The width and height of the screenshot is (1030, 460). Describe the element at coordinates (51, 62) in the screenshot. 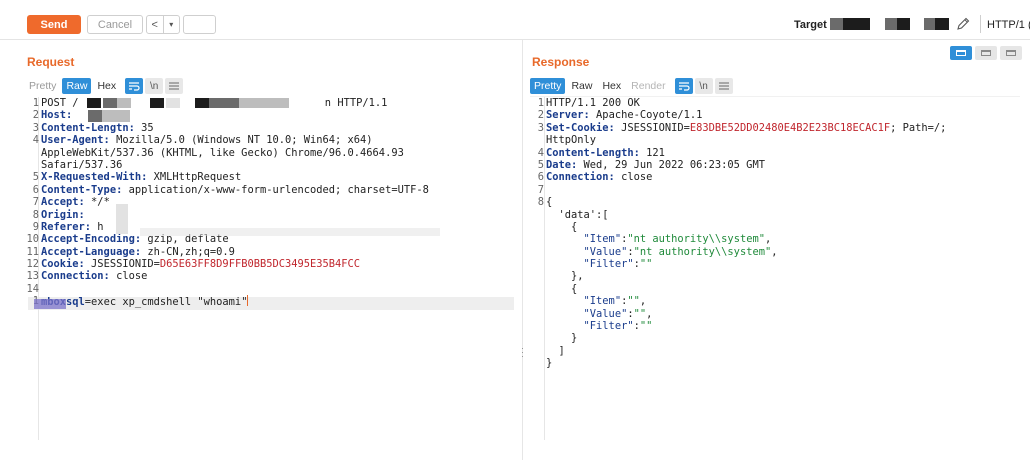

I see `request-pane-title: Request` at that location.